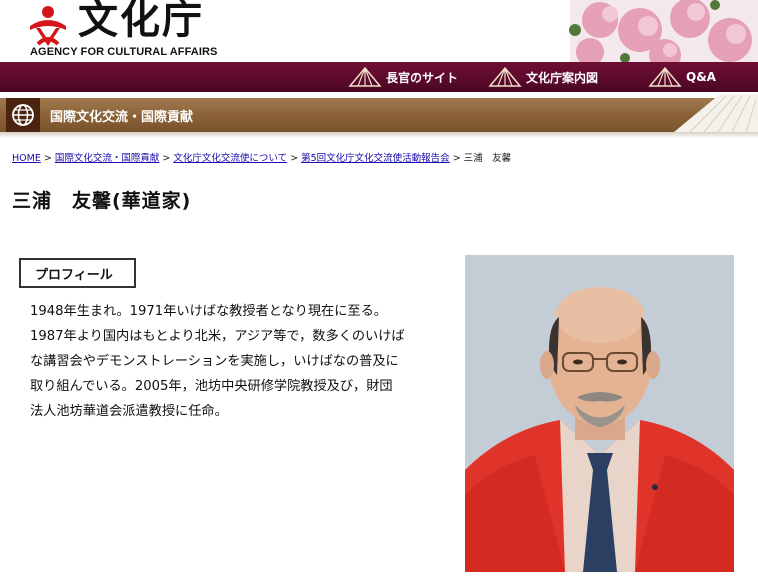 This screenshot has width=758, height=588. I want to click on nav-agency-map: 文化庁案内図, so click(543, 77).